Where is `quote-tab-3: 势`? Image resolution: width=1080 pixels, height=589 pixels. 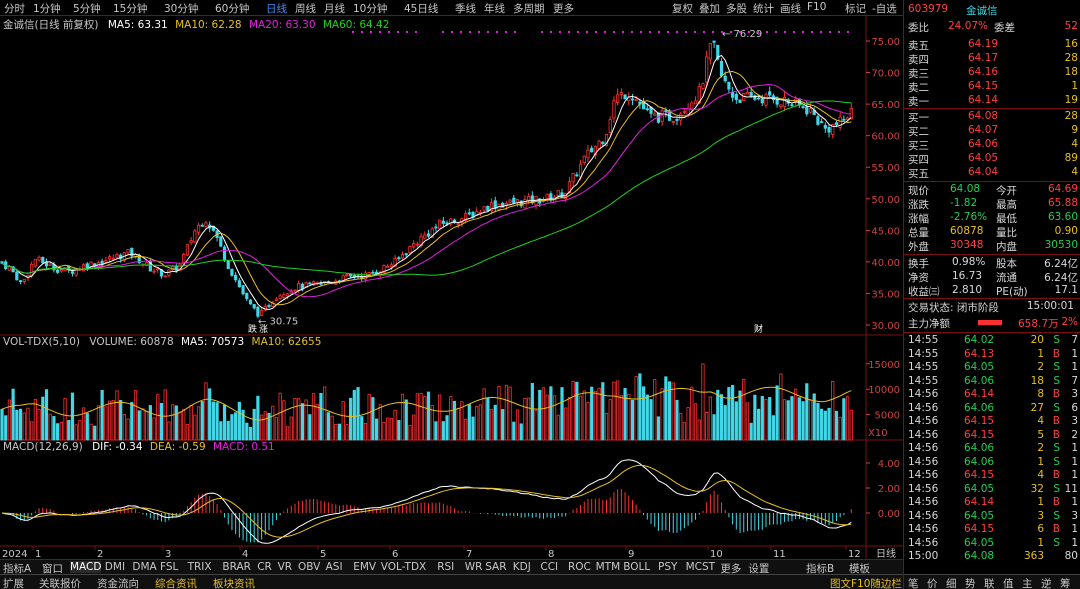
quote-tab-3: 势 is located at coordinates (970, 582).